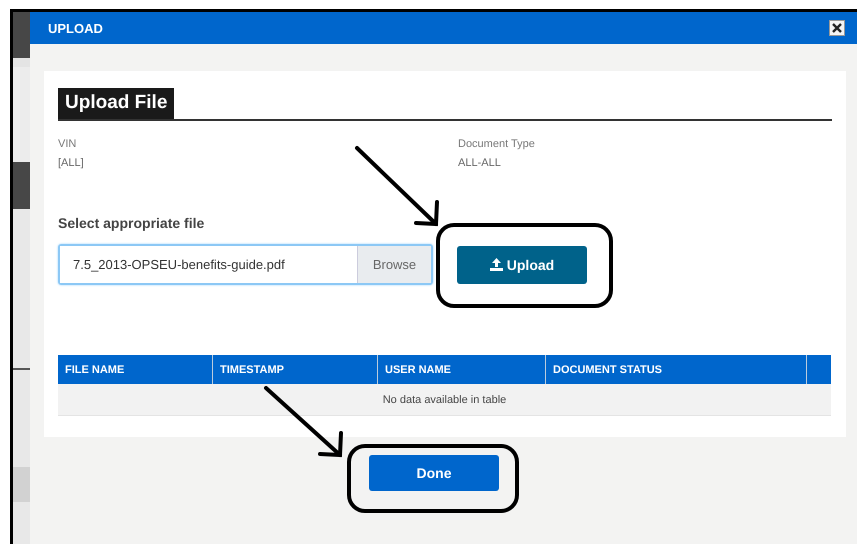 This screenshot has height=544, width=857. I want to click on field-label: Document Type, so click(497, 144).